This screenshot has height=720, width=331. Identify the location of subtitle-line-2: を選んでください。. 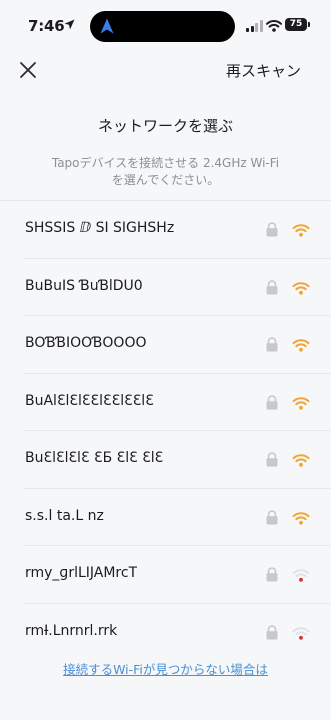
(165, 180).